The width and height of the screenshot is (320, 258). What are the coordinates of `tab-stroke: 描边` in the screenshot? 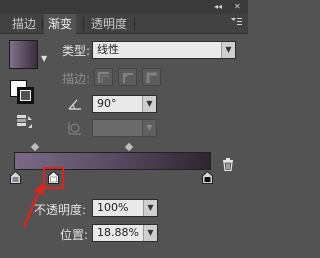 It's located at (24, 24).